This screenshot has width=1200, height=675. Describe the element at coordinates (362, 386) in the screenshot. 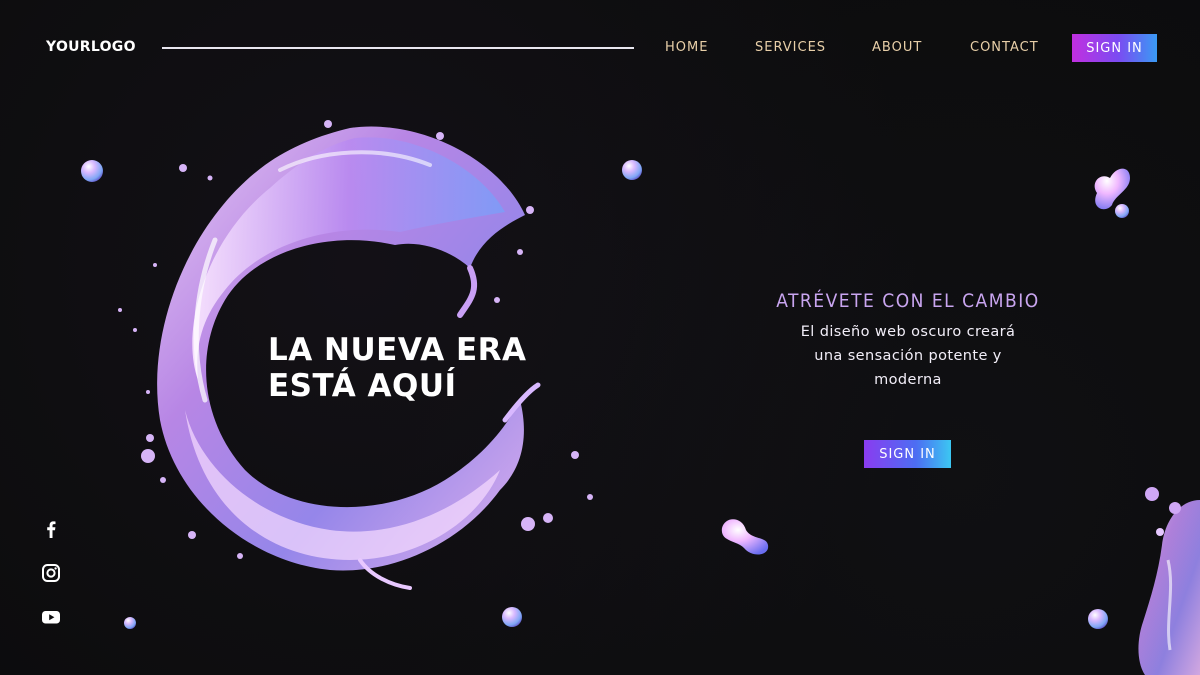

I see `hero-title-line-2: ESTÁ AQUÍ` at that location.